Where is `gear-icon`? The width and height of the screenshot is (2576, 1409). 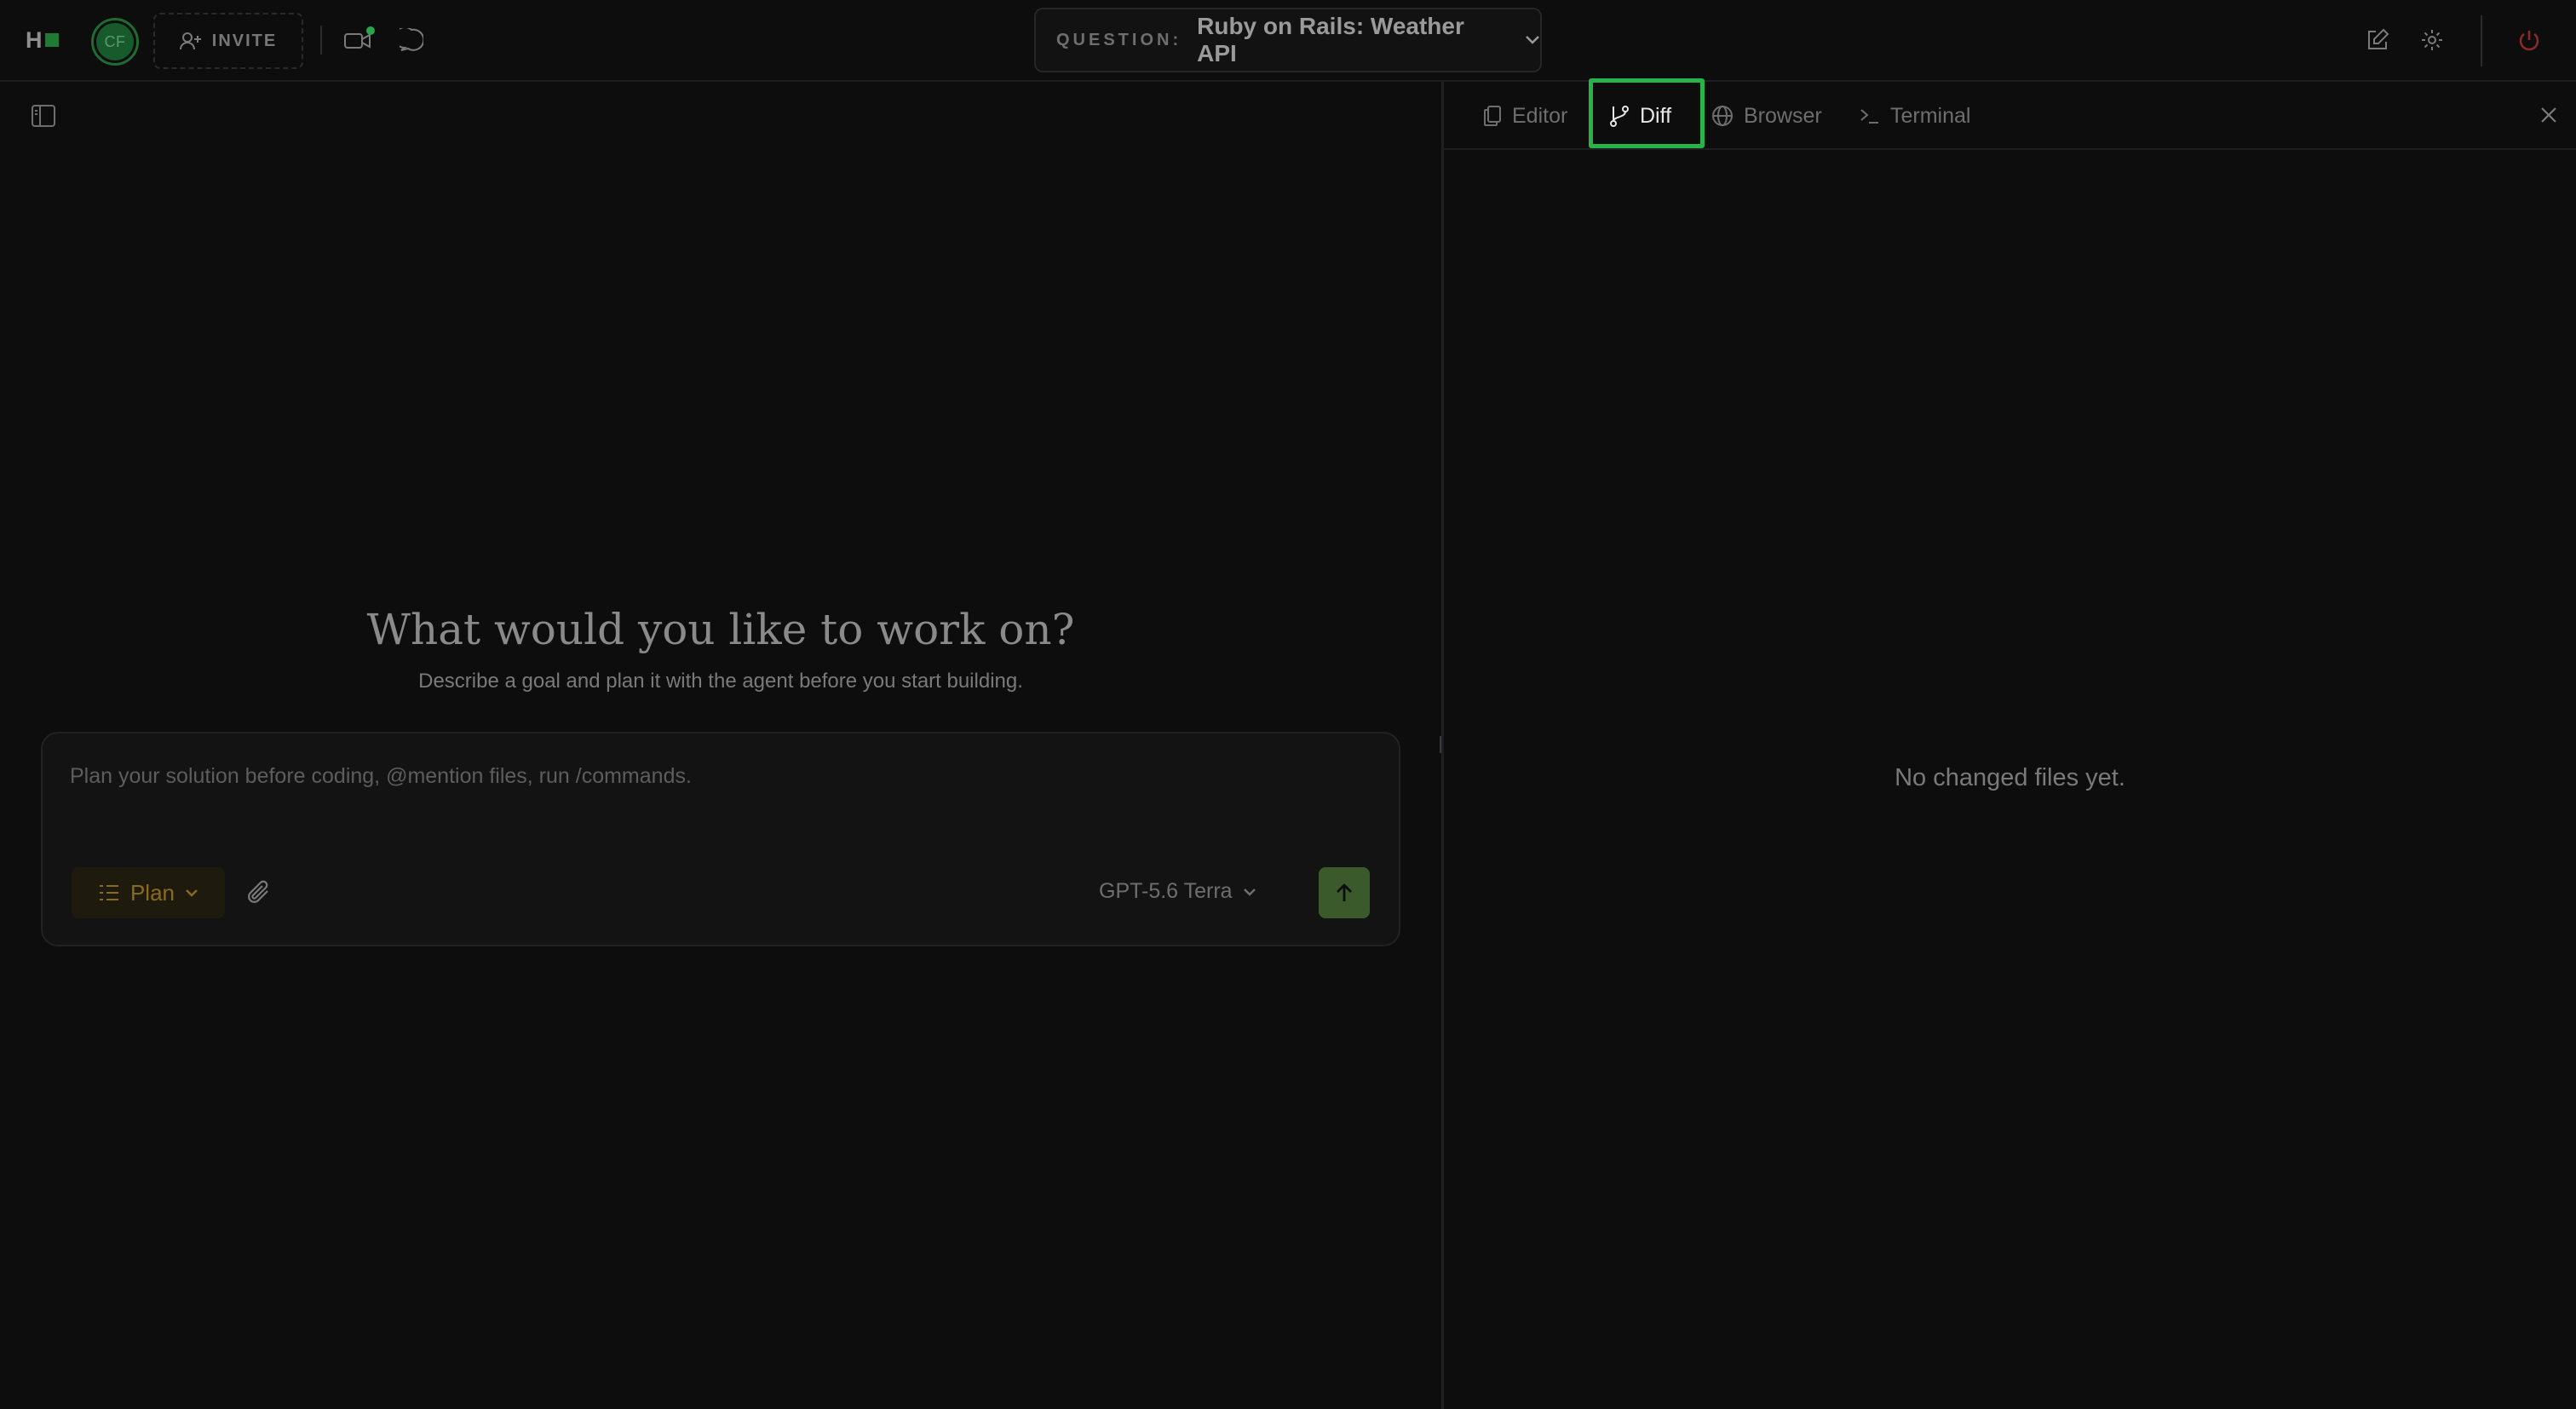 gear-icon is located at coordinates (2432, 40).